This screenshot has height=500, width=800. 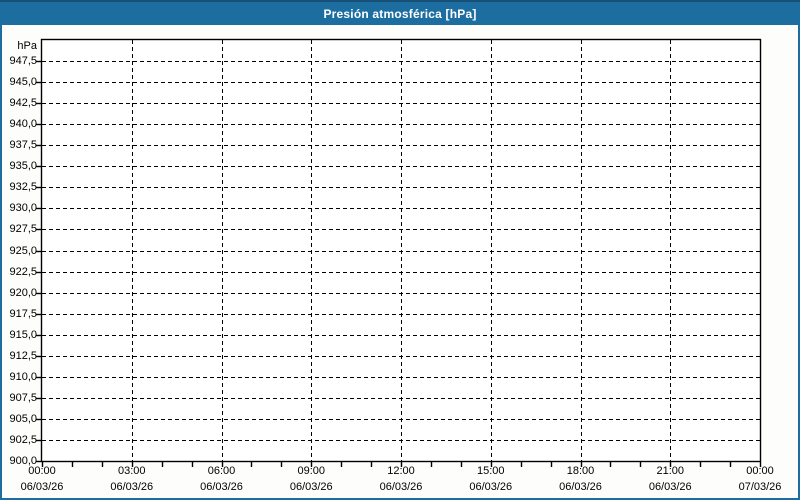 What do you see at coordinates (23, 61) in the screenshot?
I see `y-tick-label: 947,5` at bounding box center [23, 61].